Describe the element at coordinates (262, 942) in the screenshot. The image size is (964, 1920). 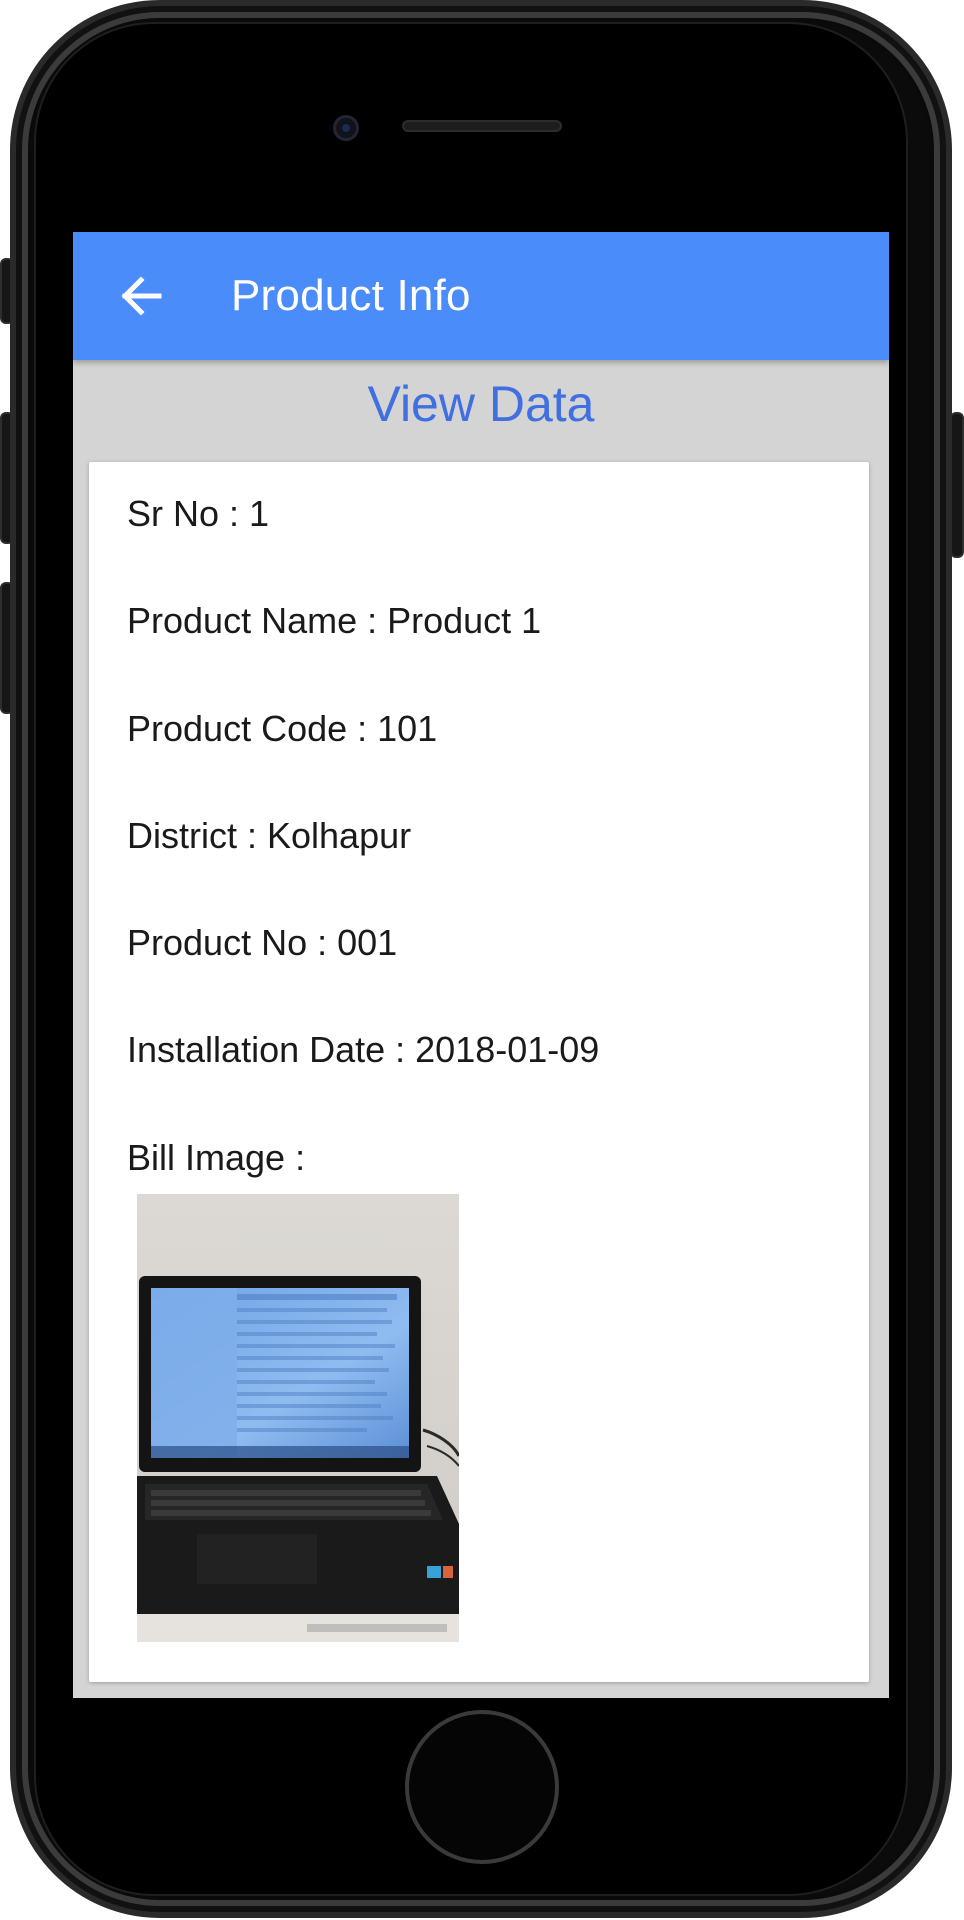
I see `field-product-no: Product No : 001` at that location.